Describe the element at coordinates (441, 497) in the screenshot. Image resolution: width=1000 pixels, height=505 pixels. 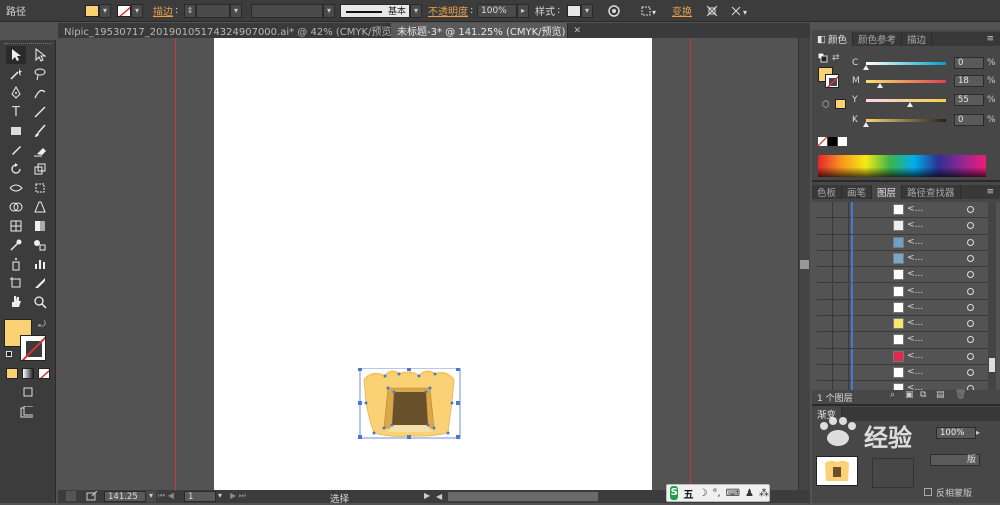
I see `scroll-left-icon: ◀` at that location.